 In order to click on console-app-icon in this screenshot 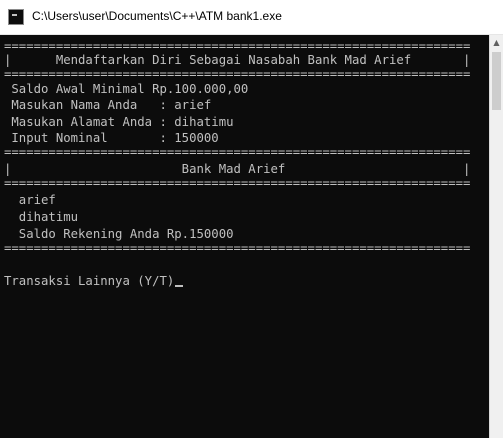, I will do `click(16, 17)`.